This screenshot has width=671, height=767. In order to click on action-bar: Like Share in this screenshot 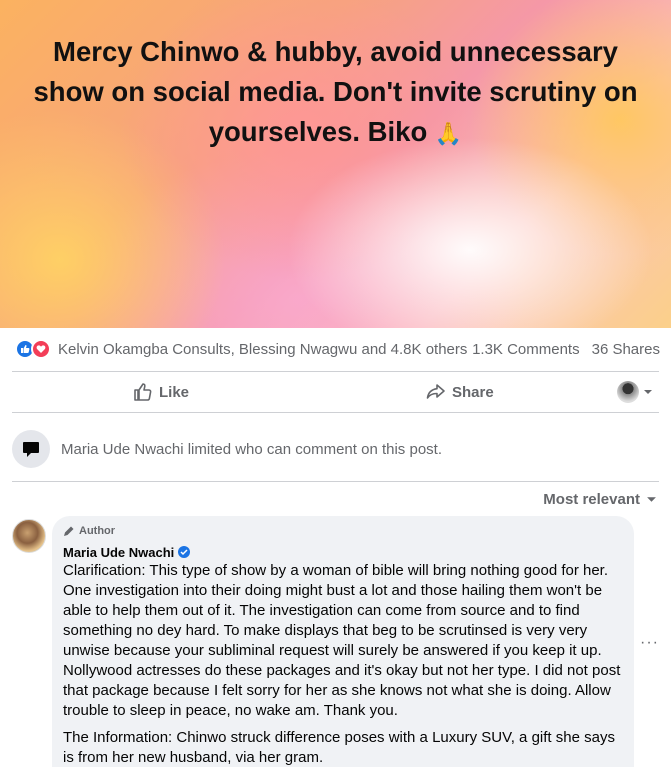, I will do `click(335, 392)`.